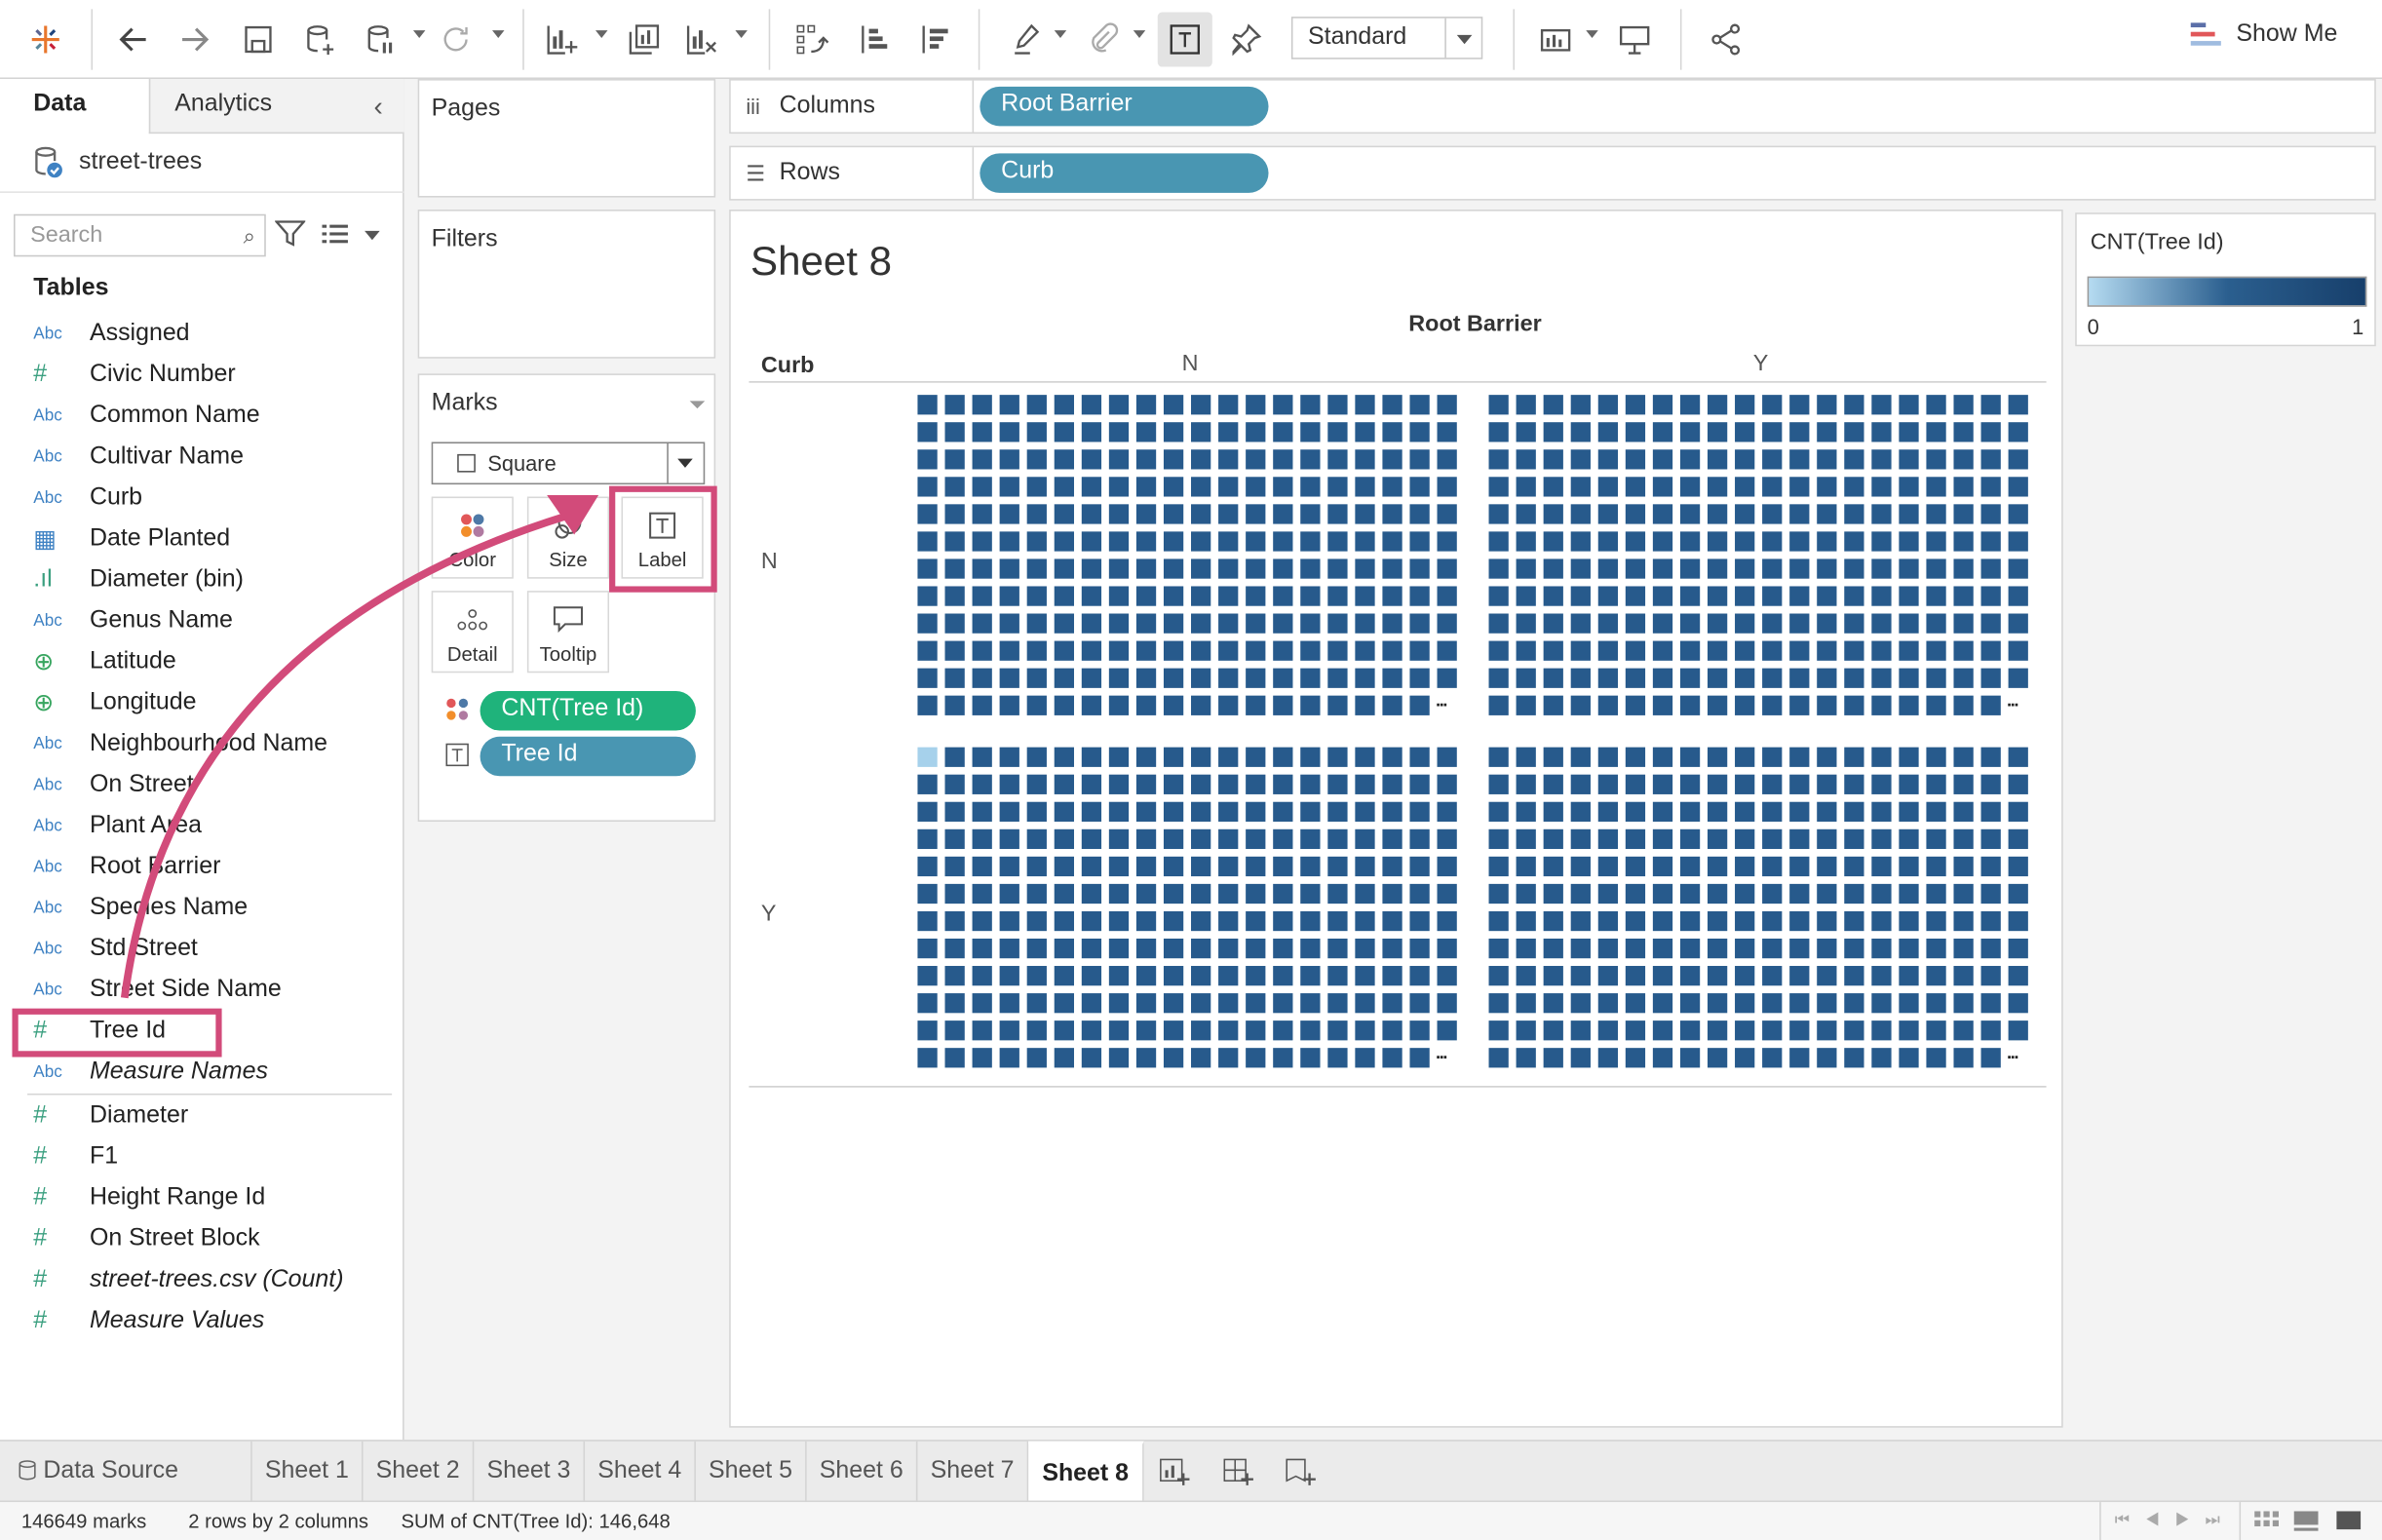 Image resolution: width=2382 pixels, height=1540 pixels. What do you see at coordinates (195, 40) in the screenshot?
I see `redo-icon` at bounding box center [195, 40].